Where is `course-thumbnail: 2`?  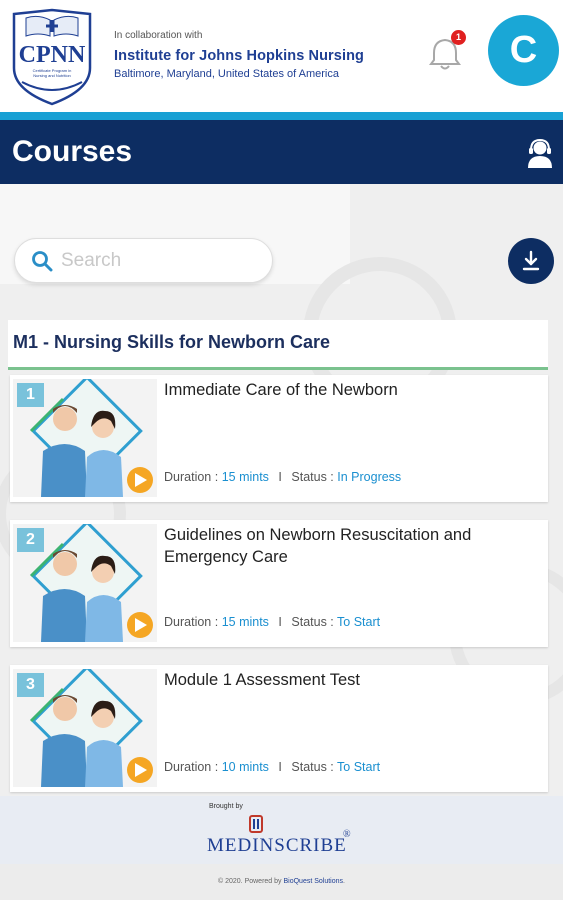
course-thumbnail: 2 is located at coordinates (85, 583).